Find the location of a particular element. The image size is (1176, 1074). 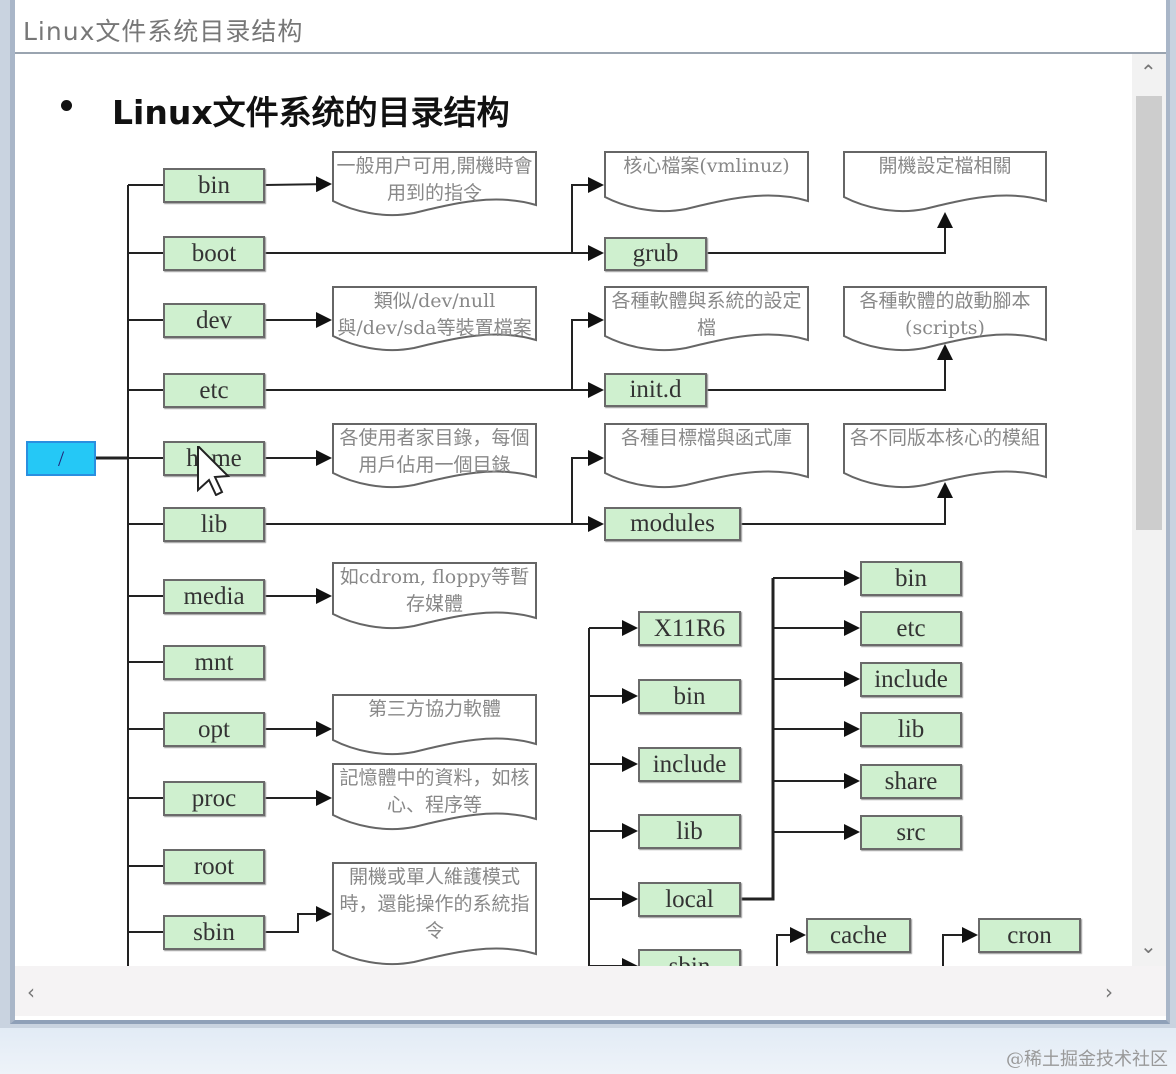

note-text: 各種目標檔與函式庫 is located at coordinates (706, 438).